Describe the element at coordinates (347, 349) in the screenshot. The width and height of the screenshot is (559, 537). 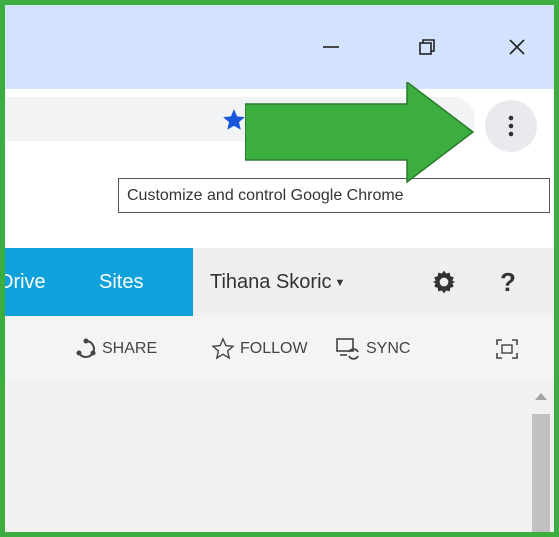
I see `sync-icon` at that location.